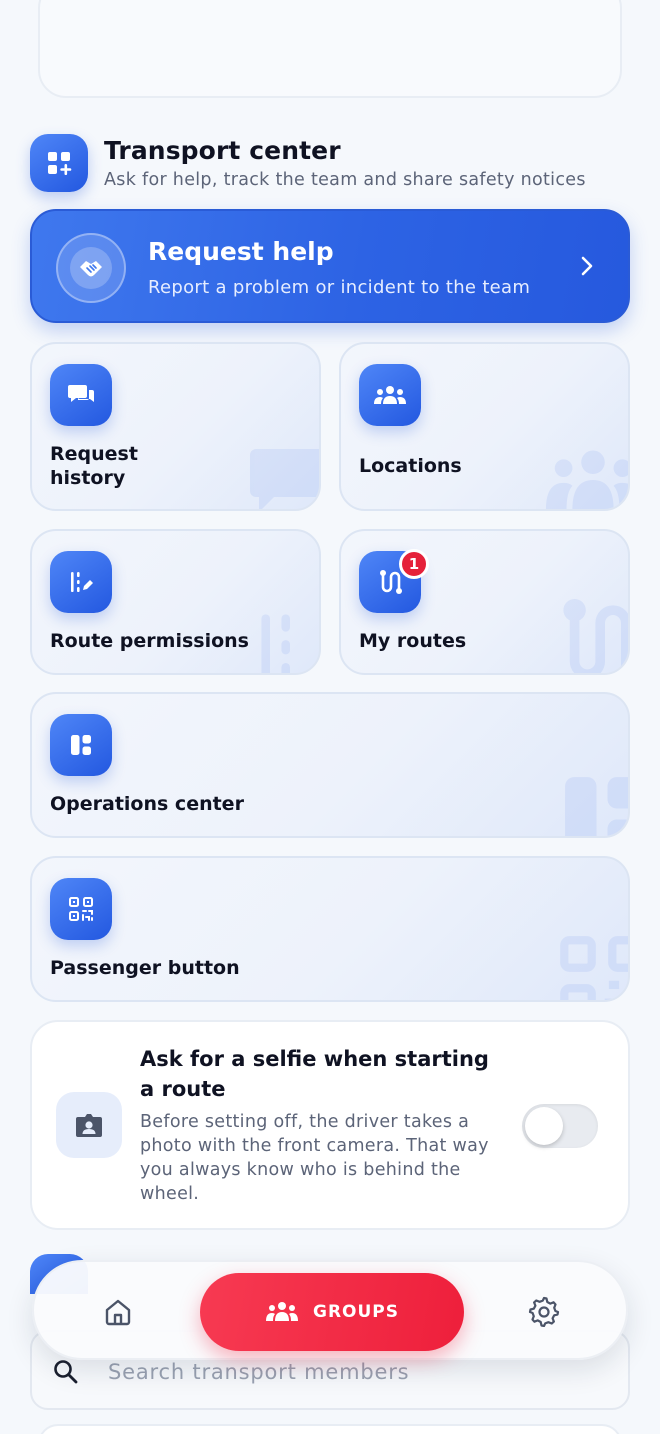  What do you see at coordinates (145, 968) in the screenshot?
I see `tile-label: Passenger button` at bounding box center [145, 968].